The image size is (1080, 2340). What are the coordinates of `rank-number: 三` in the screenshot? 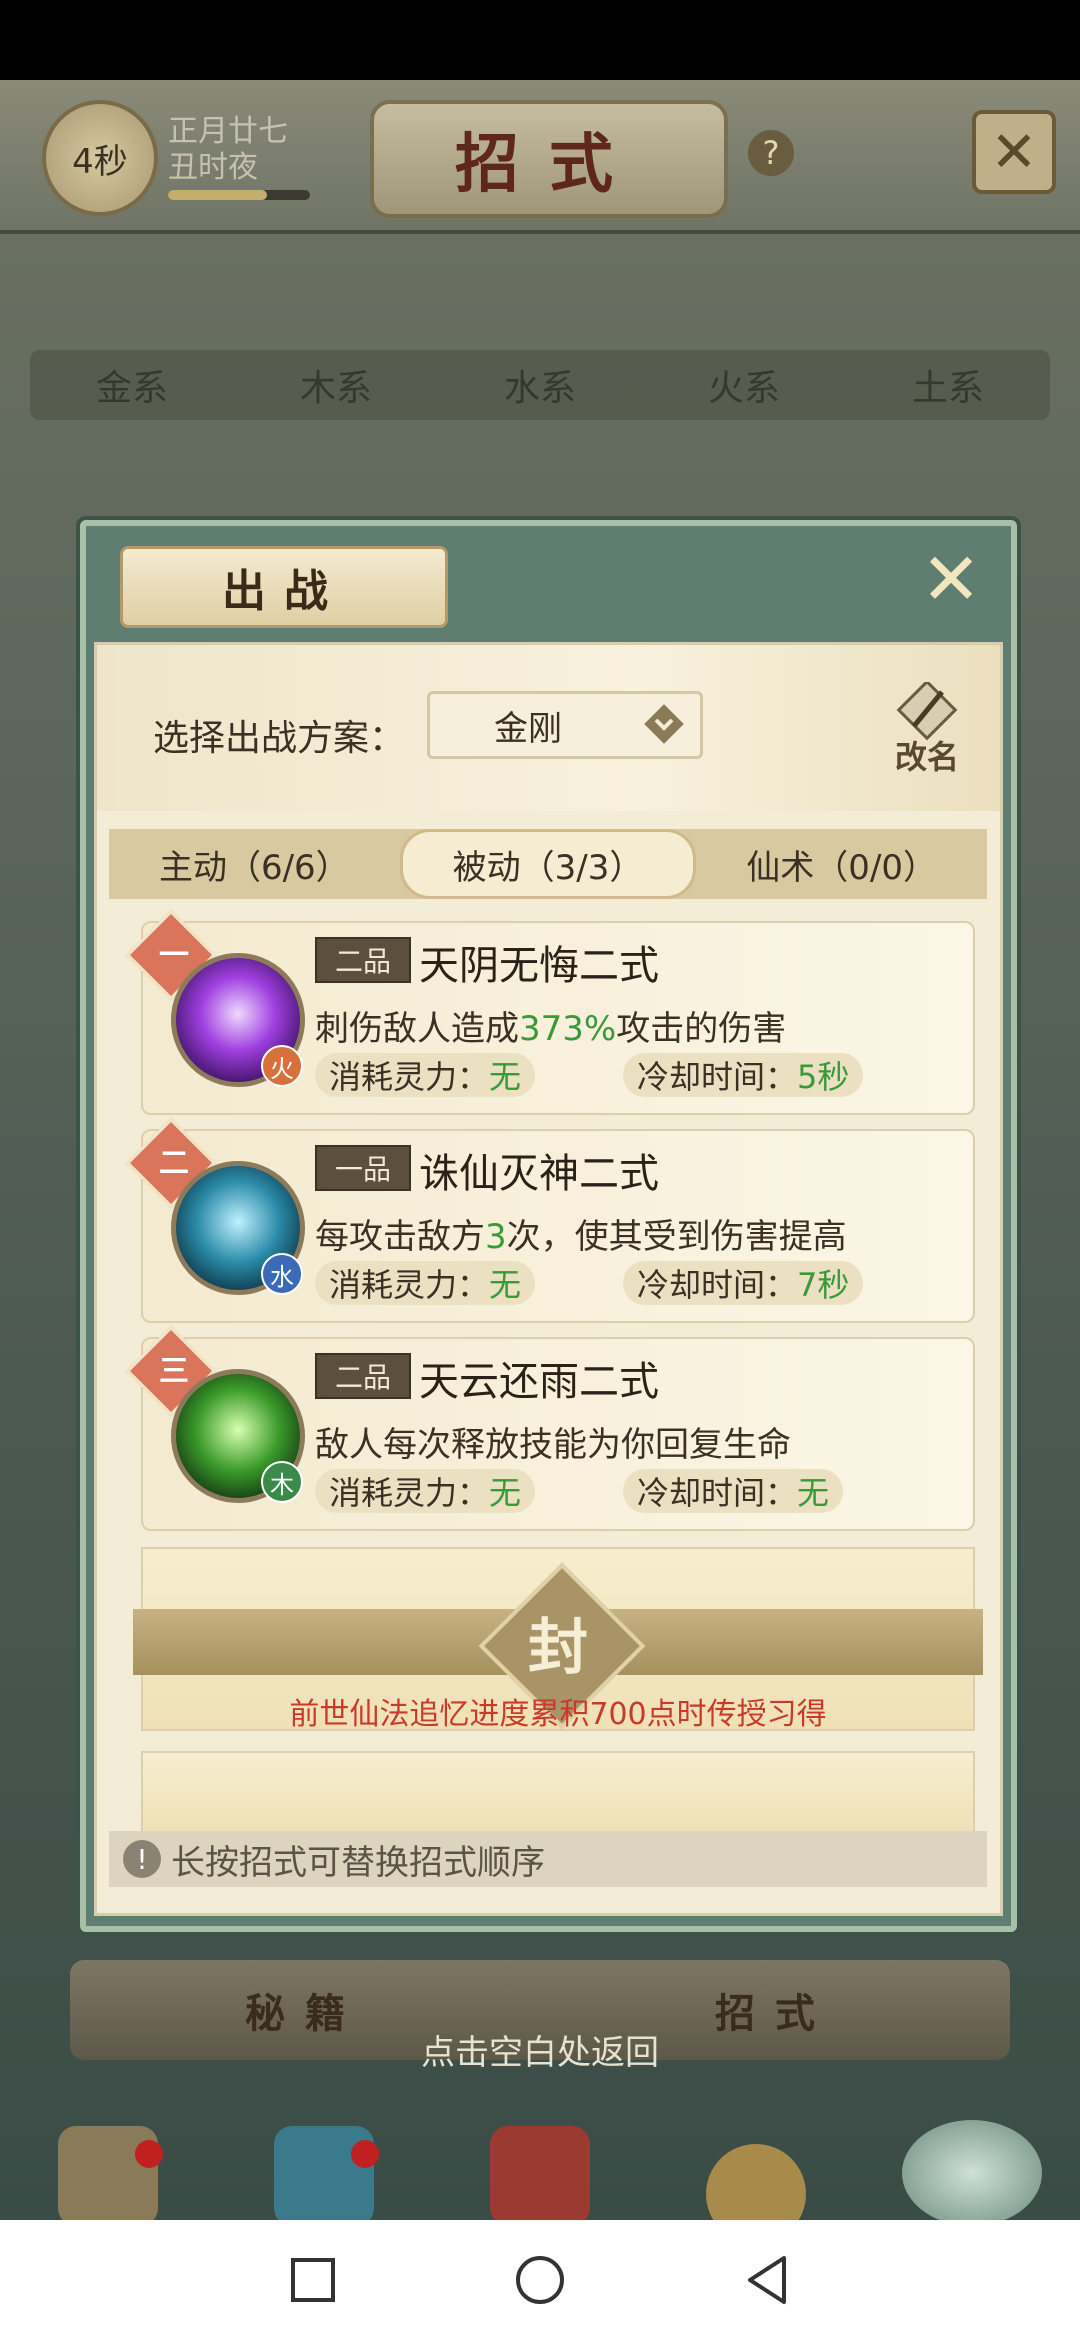 It's located at (174, 1371).